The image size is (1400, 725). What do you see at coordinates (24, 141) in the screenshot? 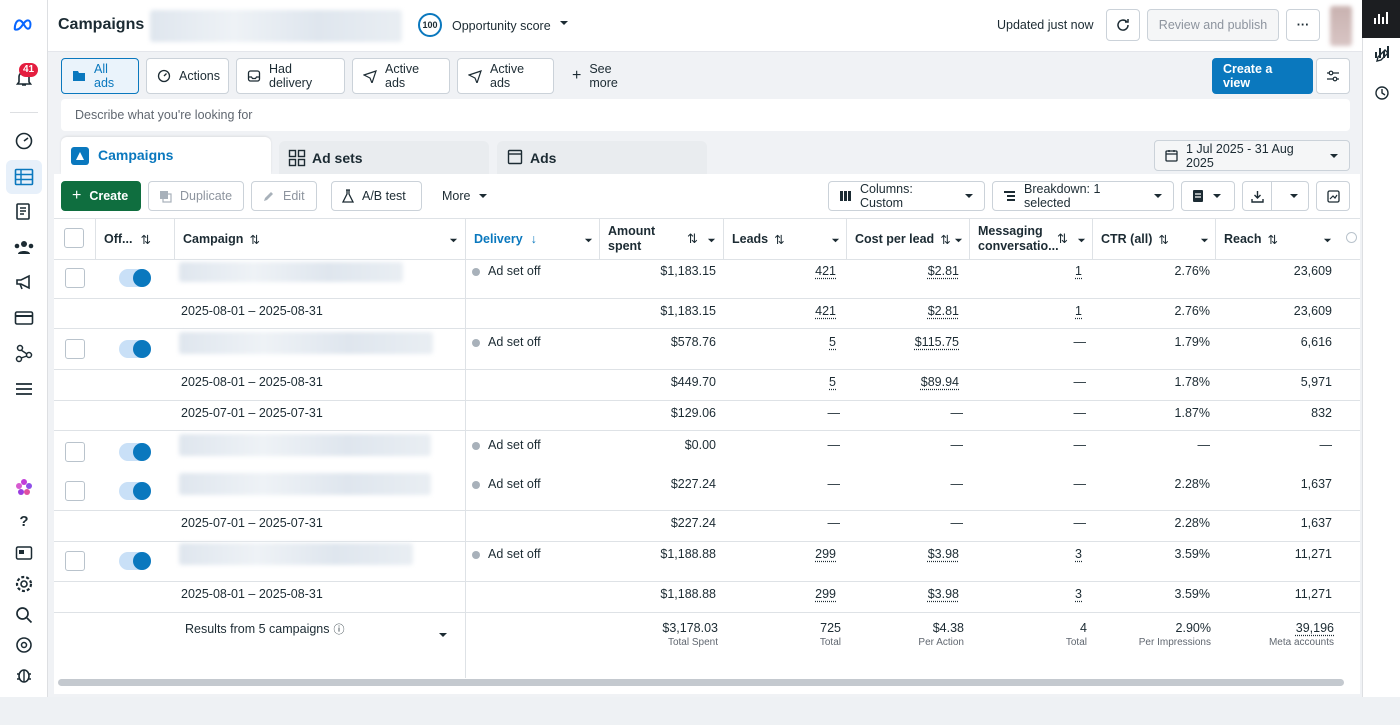
I see `overview-icon` at bounding box center [24, 141].